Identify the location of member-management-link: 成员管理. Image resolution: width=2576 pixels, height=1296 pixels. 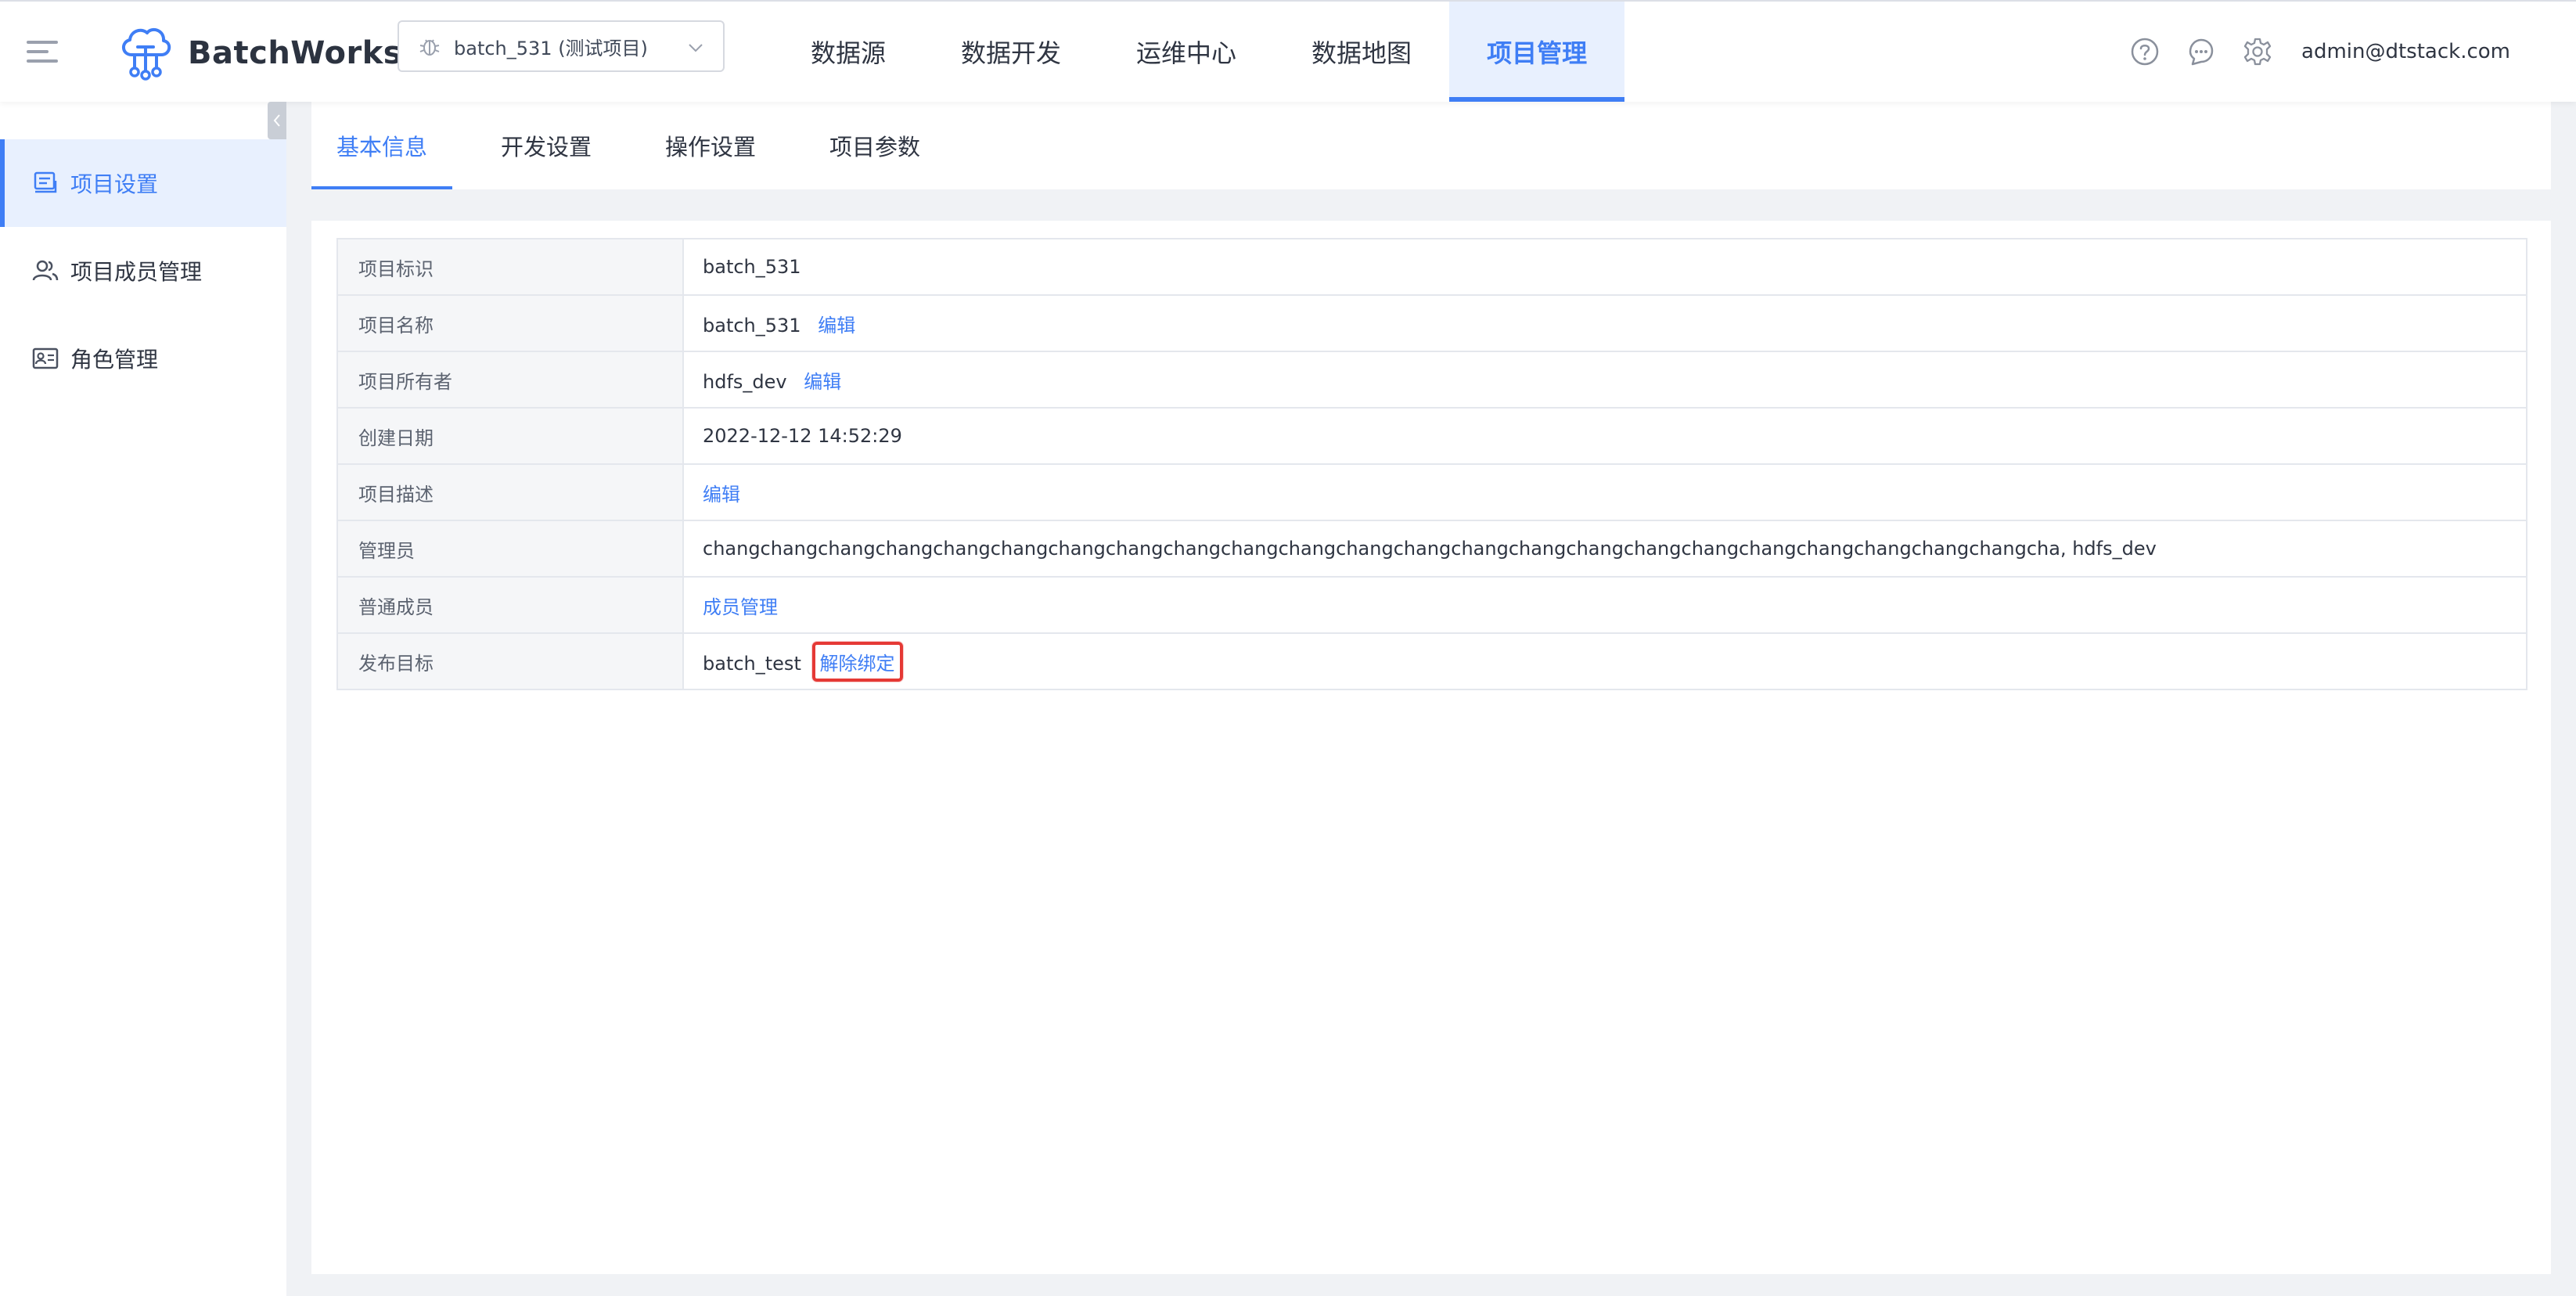
(741, 607).